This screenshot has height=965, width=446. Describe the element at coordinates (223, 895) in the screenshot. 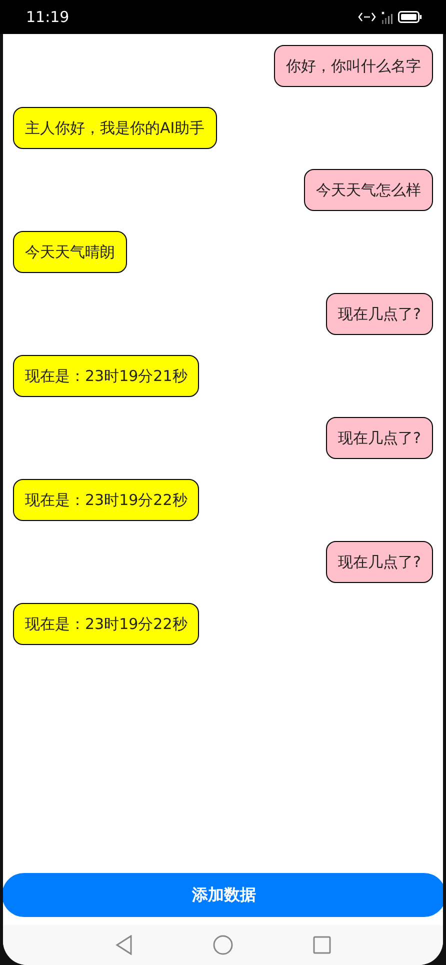

I see `add-data-button: 添加数据` at that location.